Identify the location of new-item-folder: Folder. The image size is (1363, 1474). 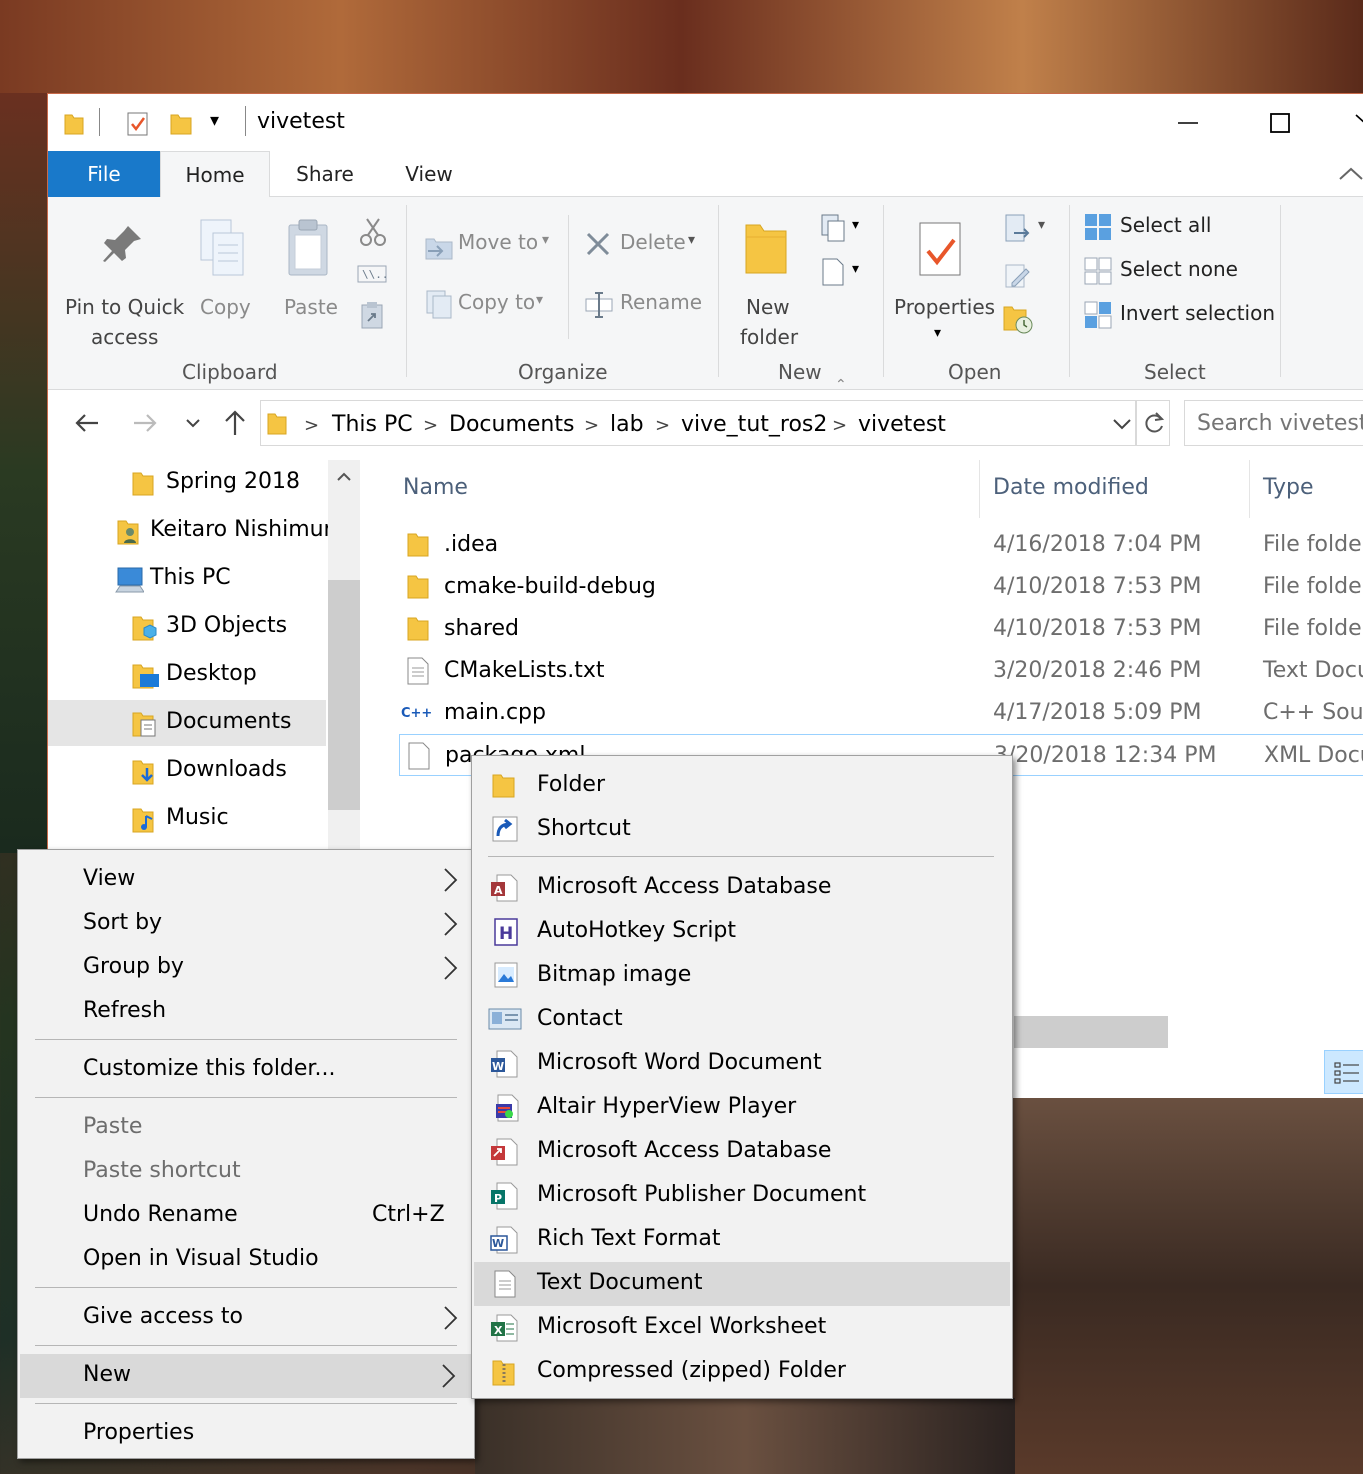
(742, 786).